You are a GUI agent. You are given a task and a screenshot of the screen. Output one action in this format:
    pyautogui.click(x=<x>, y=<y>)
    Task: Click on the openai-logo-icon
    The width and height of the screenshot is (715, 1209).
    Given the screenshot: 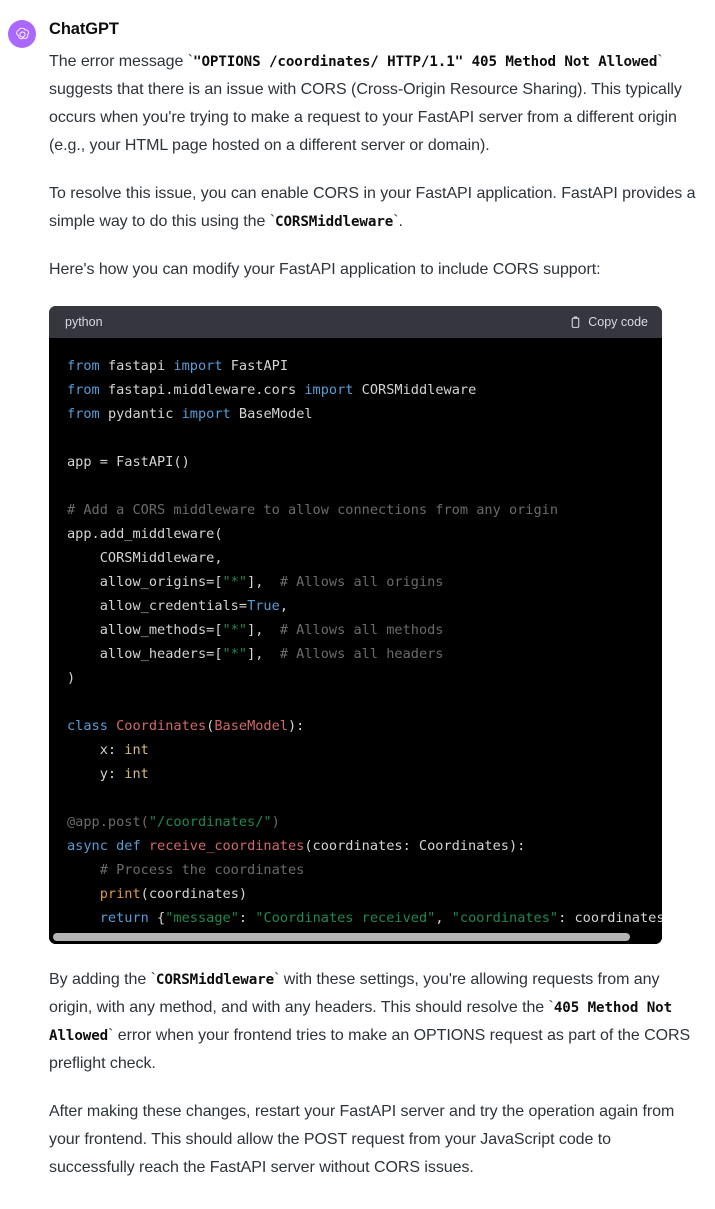 What is the action you would take?
    pyautogui.click(x=22, y=34)
    